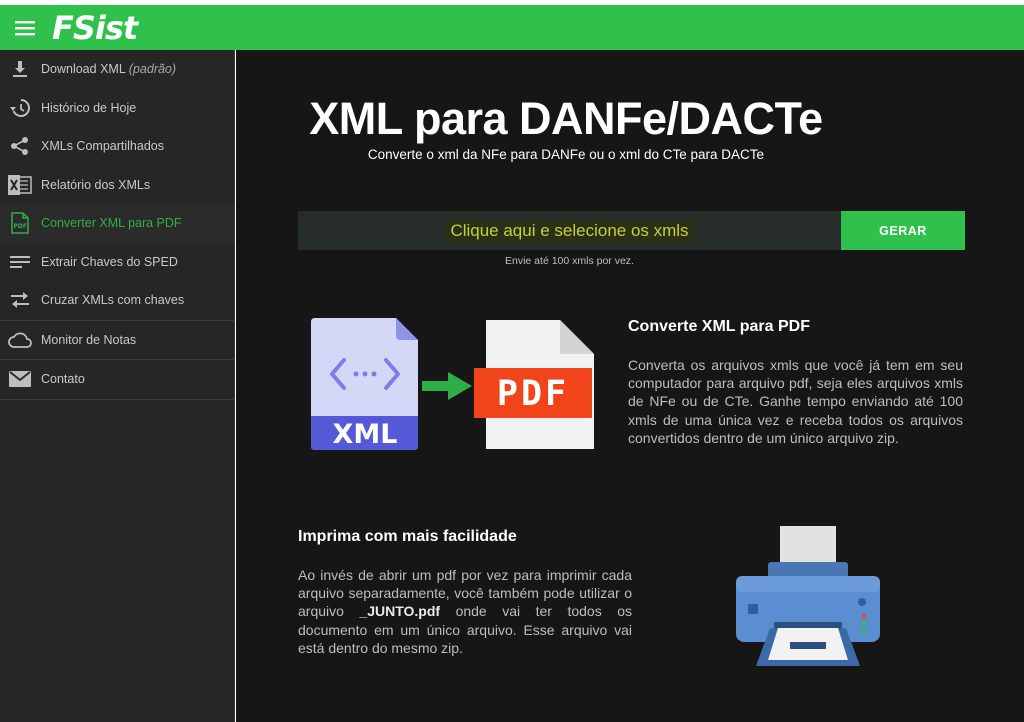 Image resolution: width=1024 pixels, height=722 pixels. Describe the element at coordinates (365, 434) in the screenshot. I see `xml-label: XML` at that location.